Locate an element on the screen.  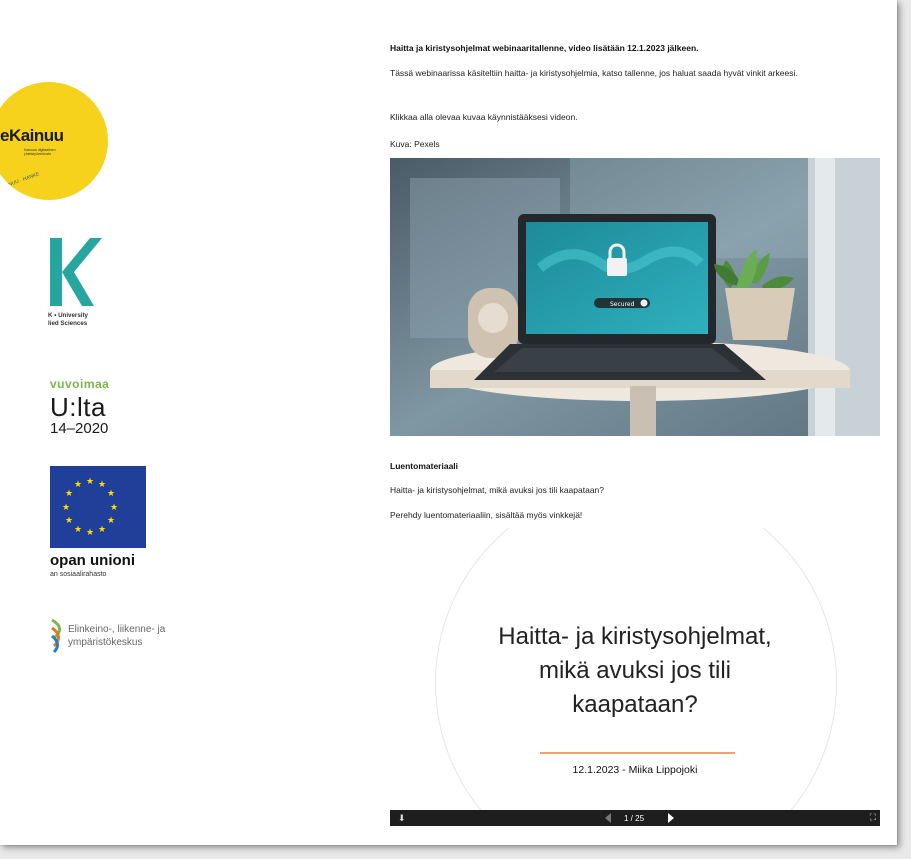
slide-accent-line is located at coordinates (637, 753).